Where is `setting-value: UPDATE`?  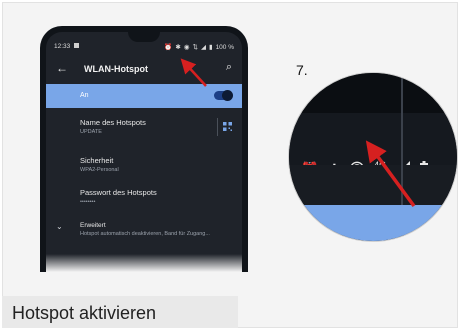 setting-value: UPDATE is located at coordinates (91, 132).